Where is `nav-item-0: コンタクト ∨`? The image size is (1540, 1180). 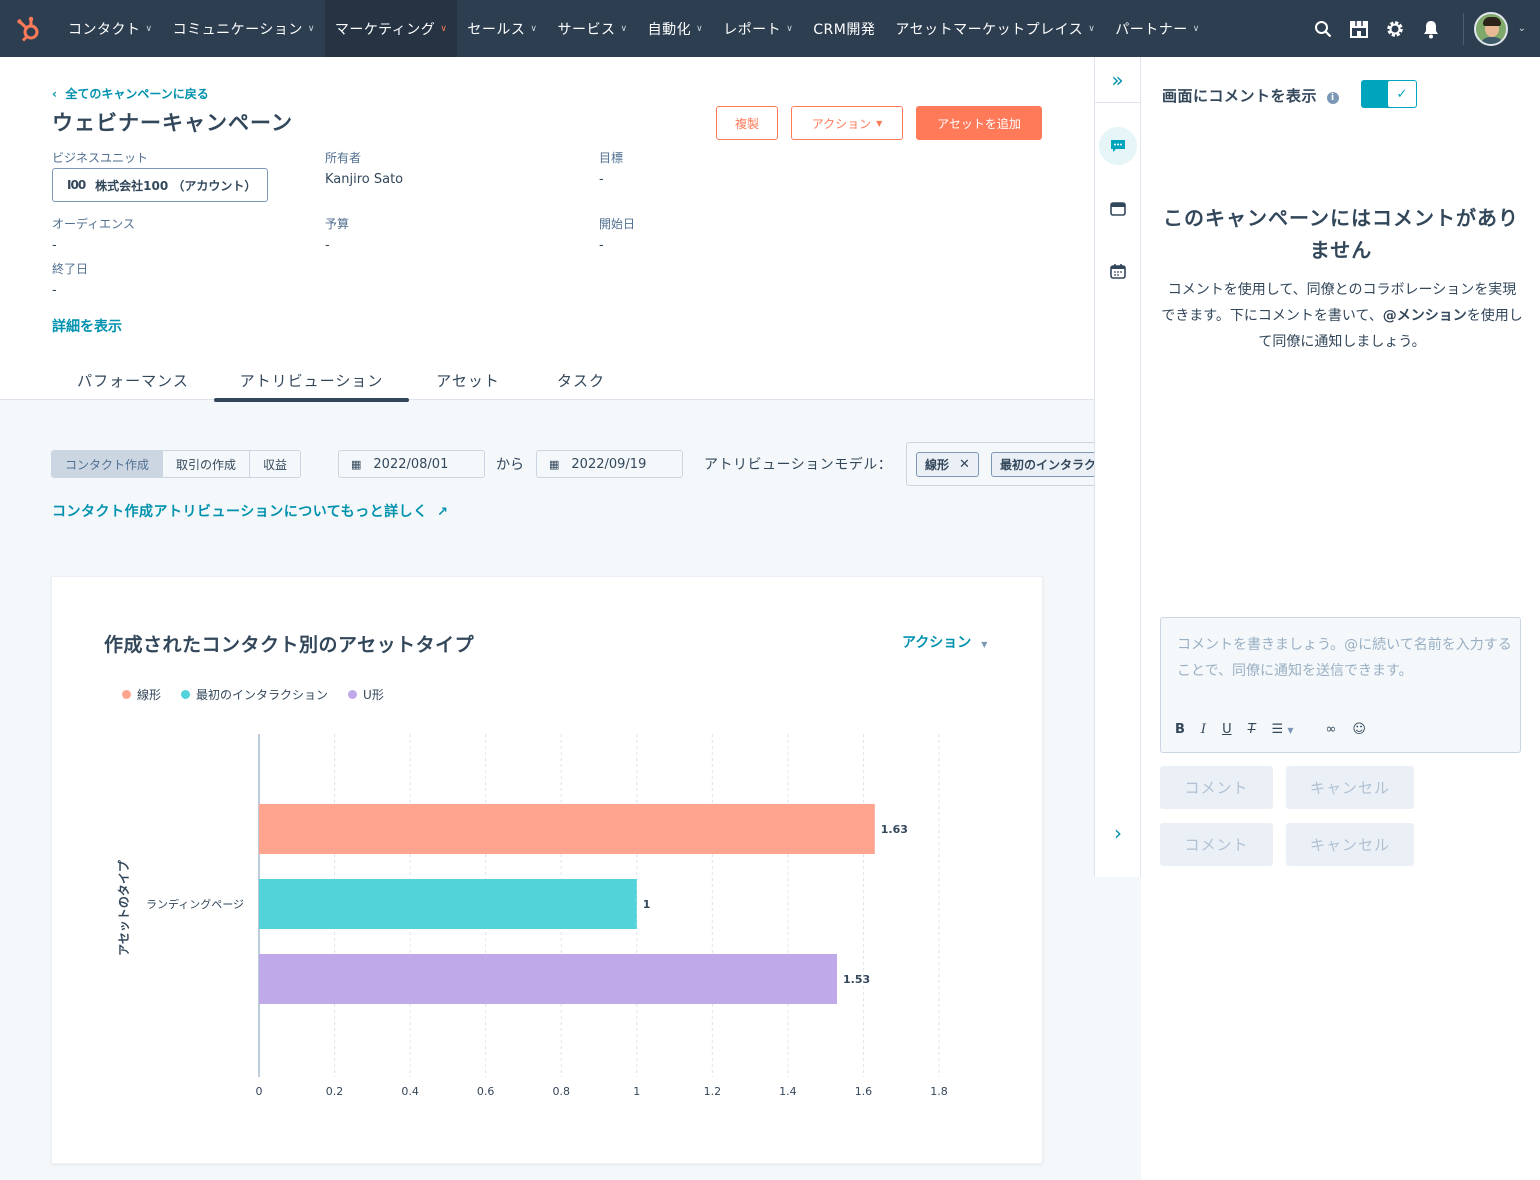 nav-item-0: コンタクト ∨ is located at coordinates (110, 28).